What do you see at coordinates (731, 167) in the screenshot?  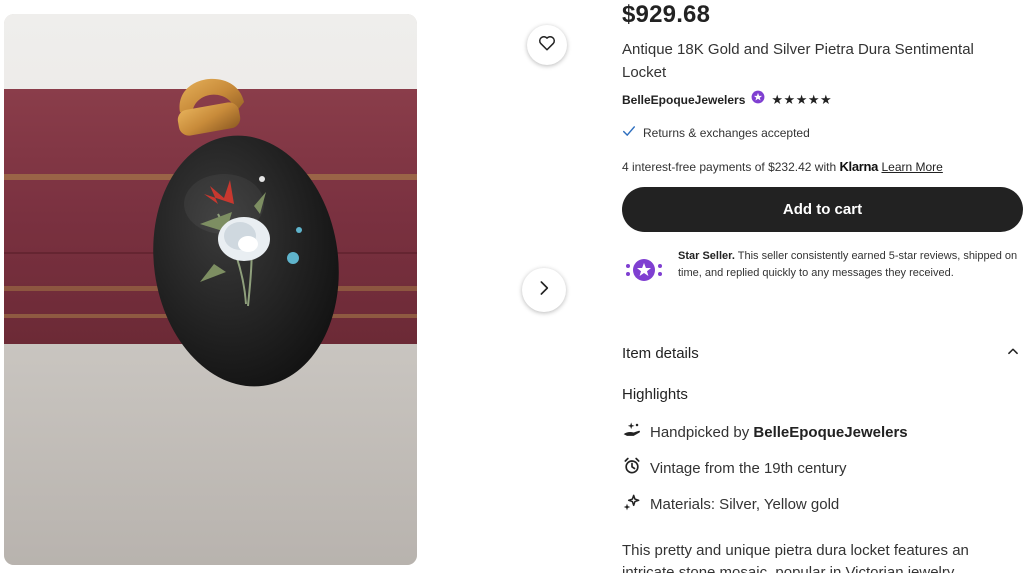 I see `klarna-text: 4 interest-free payments of $232.42 with` at bounding box center [731, 167].